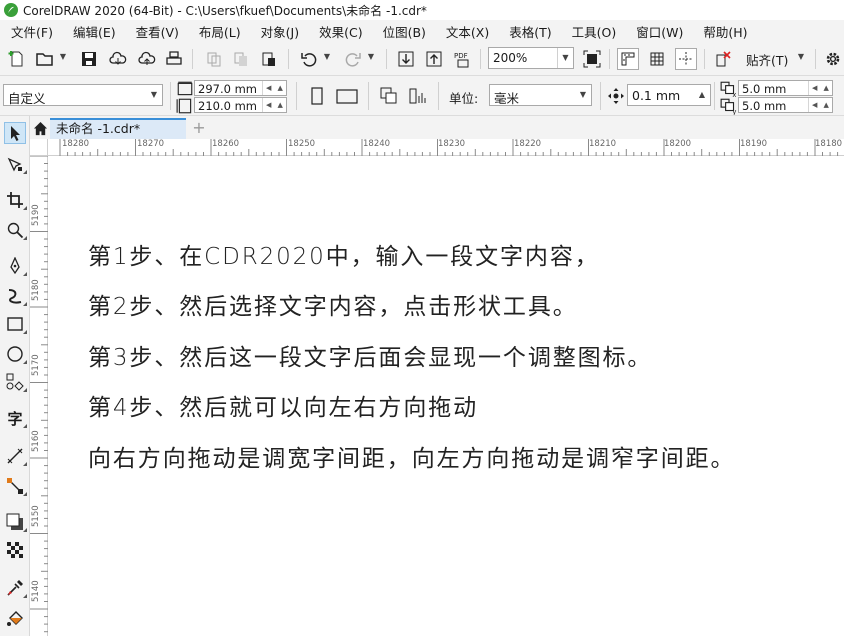 This screenshot has width=844, height=636. Describe the element at coordinates (820, 105) in the screenshot. I see `dup-y-stepper: ◀ ▲` at that location.